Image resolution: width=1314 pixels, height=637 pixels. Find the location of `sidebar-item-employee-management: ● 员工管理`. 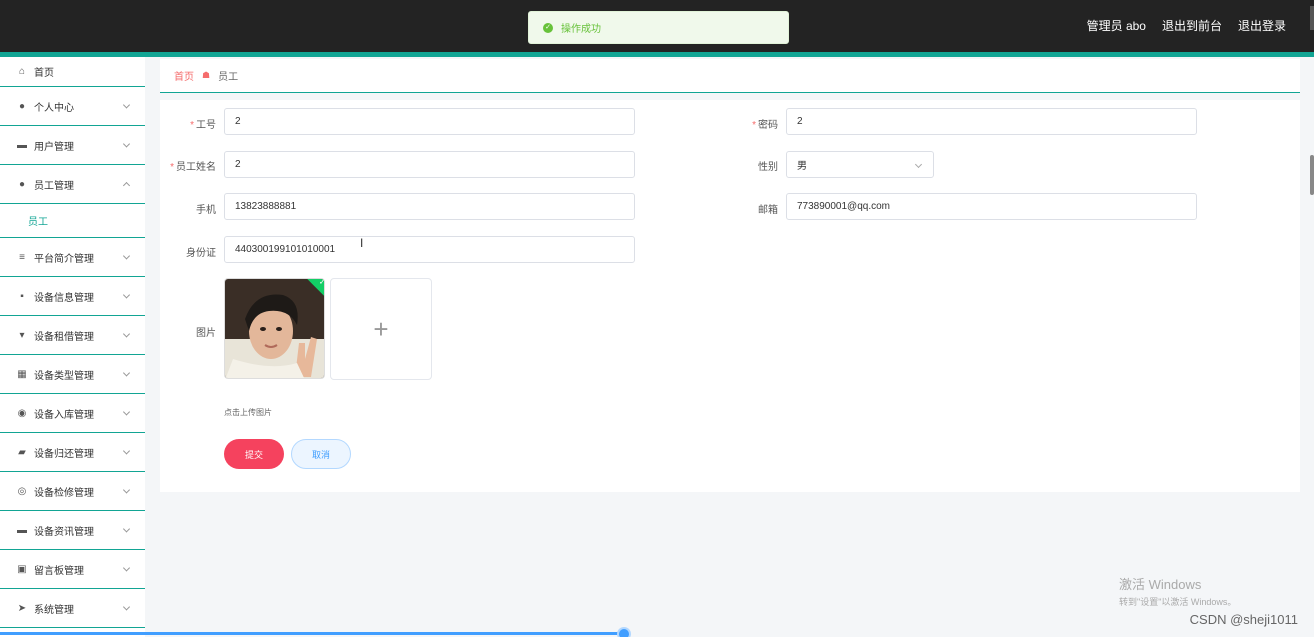

sidebar-item-employee-management: ● 员工管理 is located at coordinates (72, 184).